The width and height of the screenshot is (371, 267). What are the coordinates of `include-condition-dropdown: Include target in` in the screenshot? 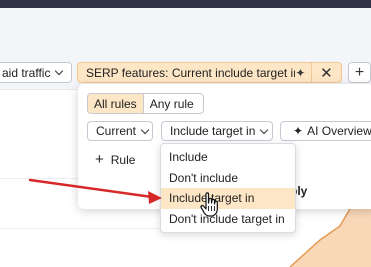 It's located at (217, 131).